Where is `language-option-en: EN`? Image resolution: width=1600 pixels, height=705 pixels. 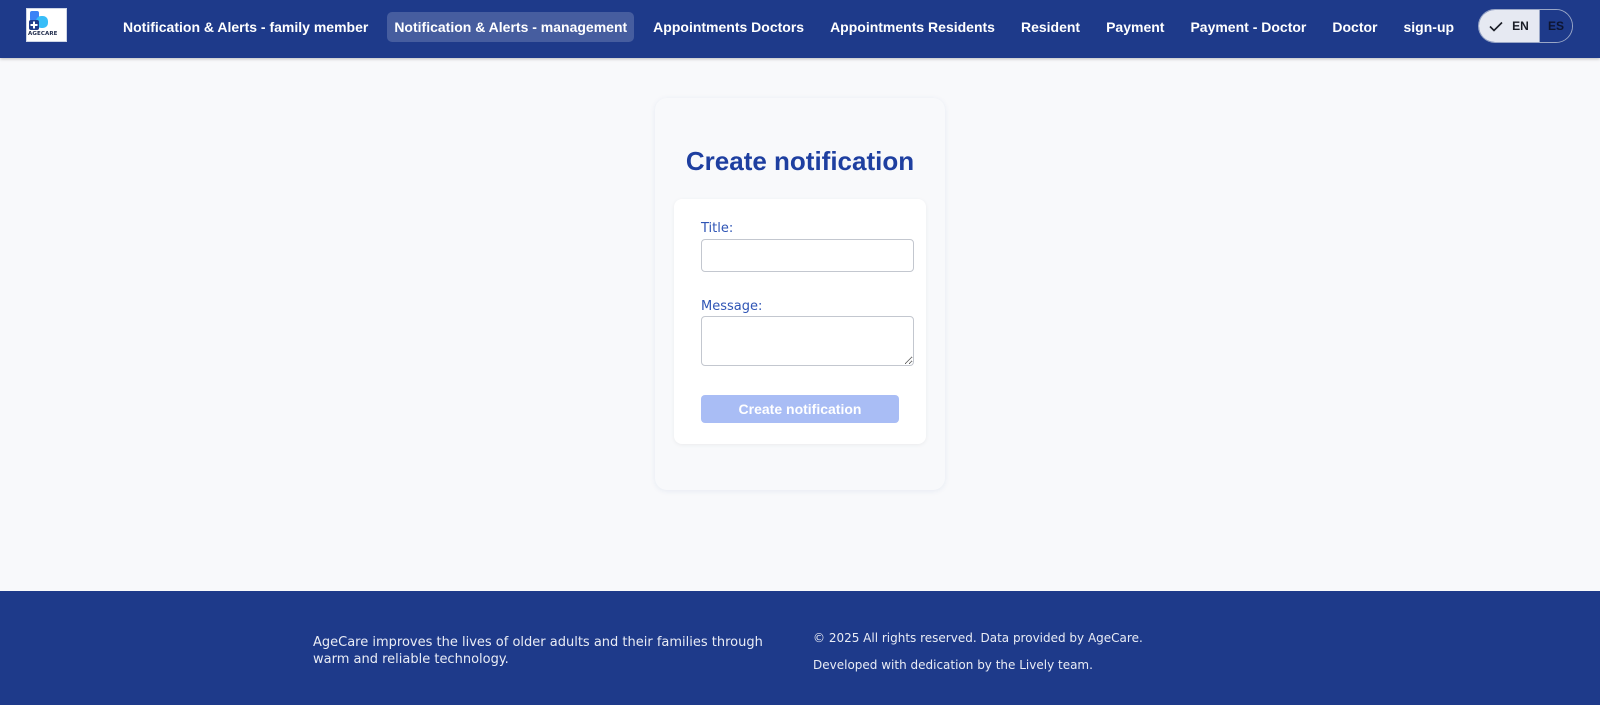 language-option-en: EN is located at coordinates (1509, 26).